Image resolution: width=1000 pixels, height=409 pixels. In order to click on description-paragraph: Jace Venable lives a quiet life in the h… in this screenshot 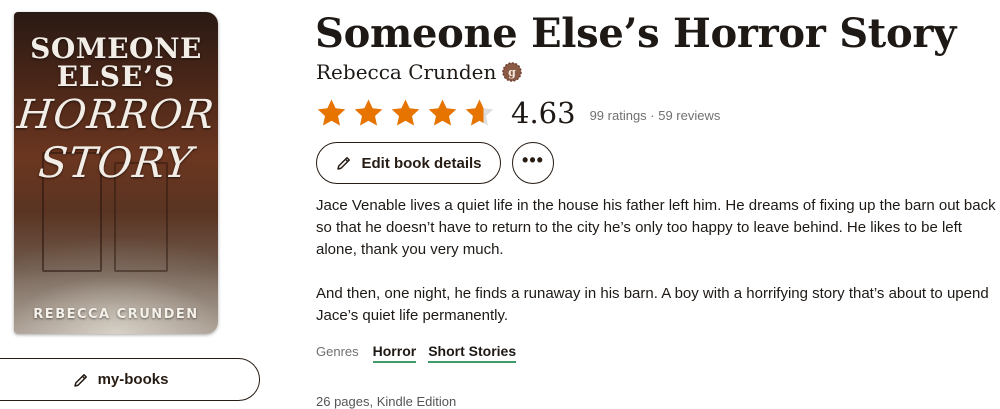, I will do `click(656, 227)`.